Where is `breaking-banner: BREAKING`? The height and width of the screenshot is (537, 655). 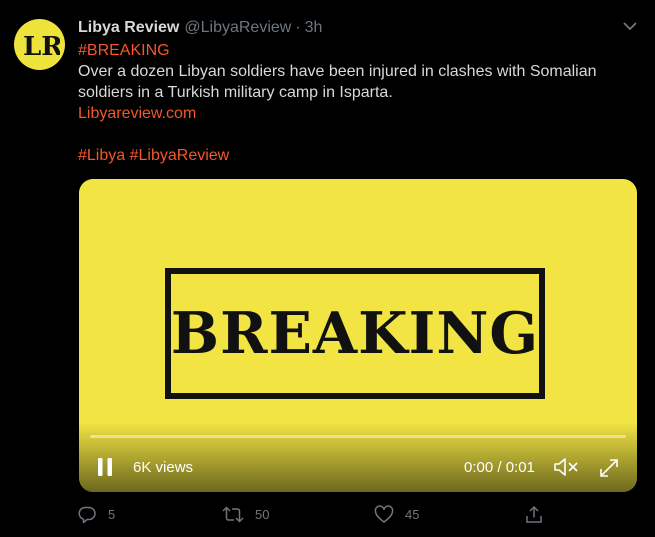 breaking-banner: BREAKING is located at coordinates (355, 333).